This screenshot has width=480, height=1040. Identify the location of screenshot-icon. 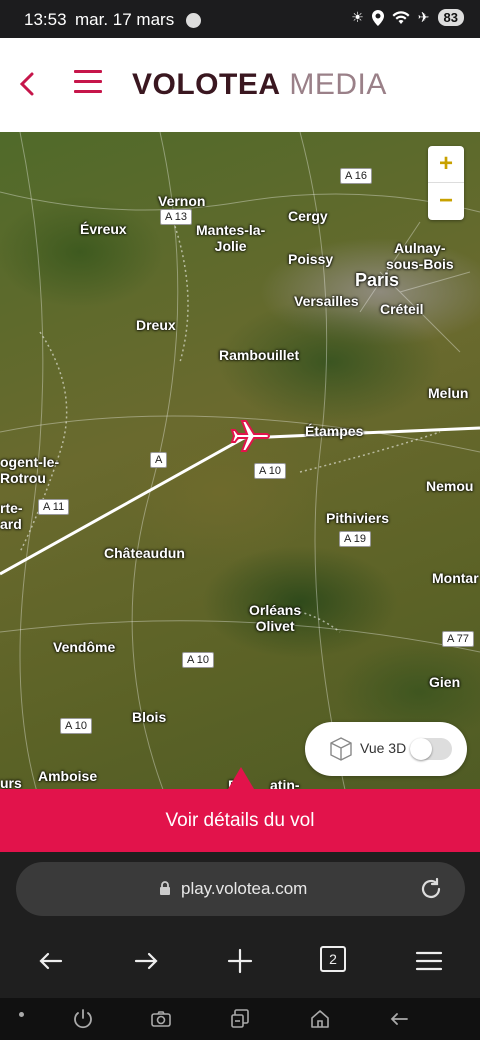
(240, 1019).